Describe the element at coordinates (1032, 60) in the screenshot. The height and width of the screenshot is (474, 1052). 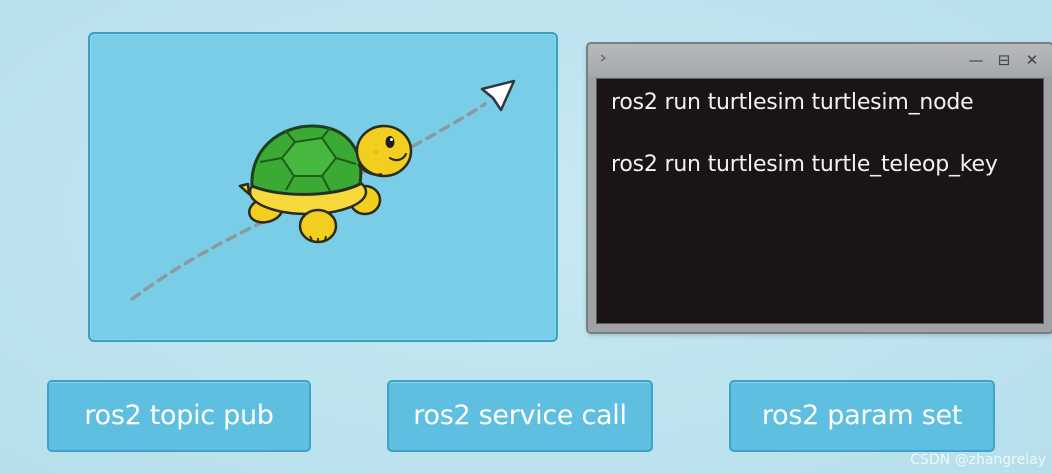
I see `close-icon: ✕` at that location.